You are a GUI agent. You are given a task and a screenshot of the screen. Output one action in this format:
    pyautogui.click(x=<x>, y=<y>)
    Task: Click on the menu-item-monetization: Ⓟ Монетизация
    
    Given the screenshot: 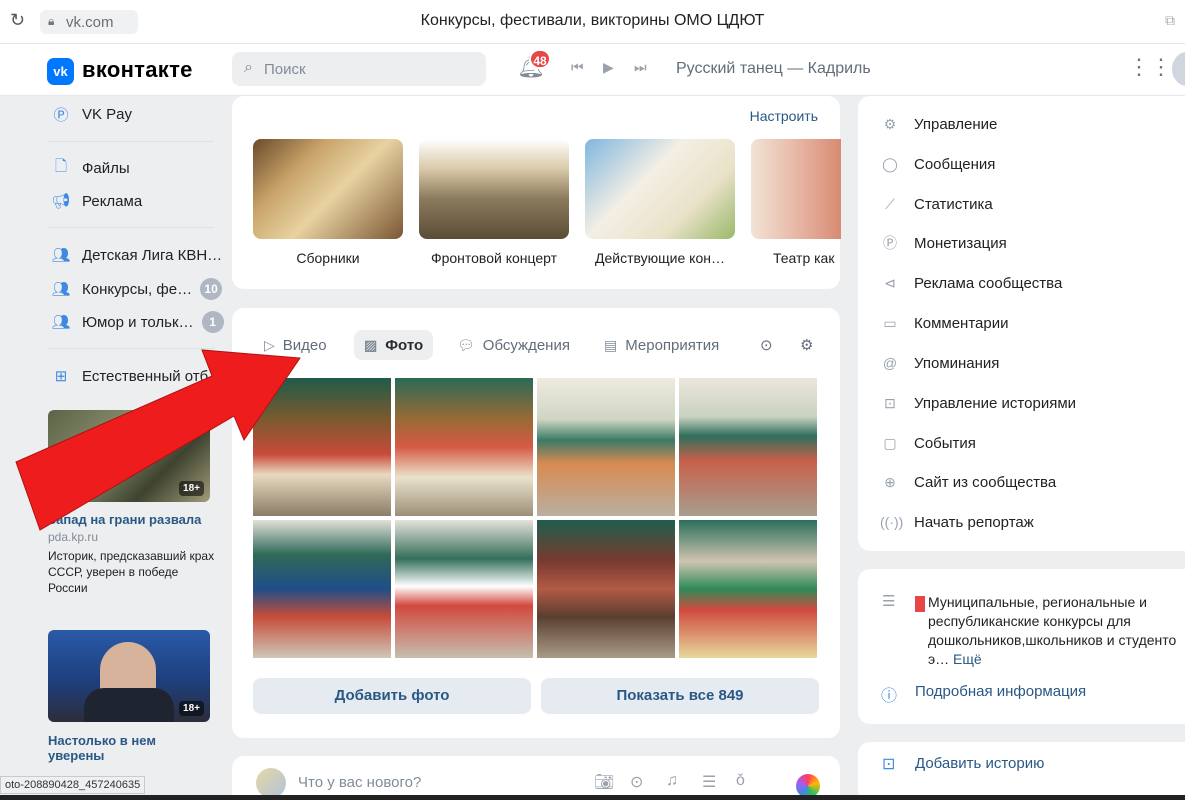 What is the action you would take?
    pyautogui.click(x=943, y=243)
    